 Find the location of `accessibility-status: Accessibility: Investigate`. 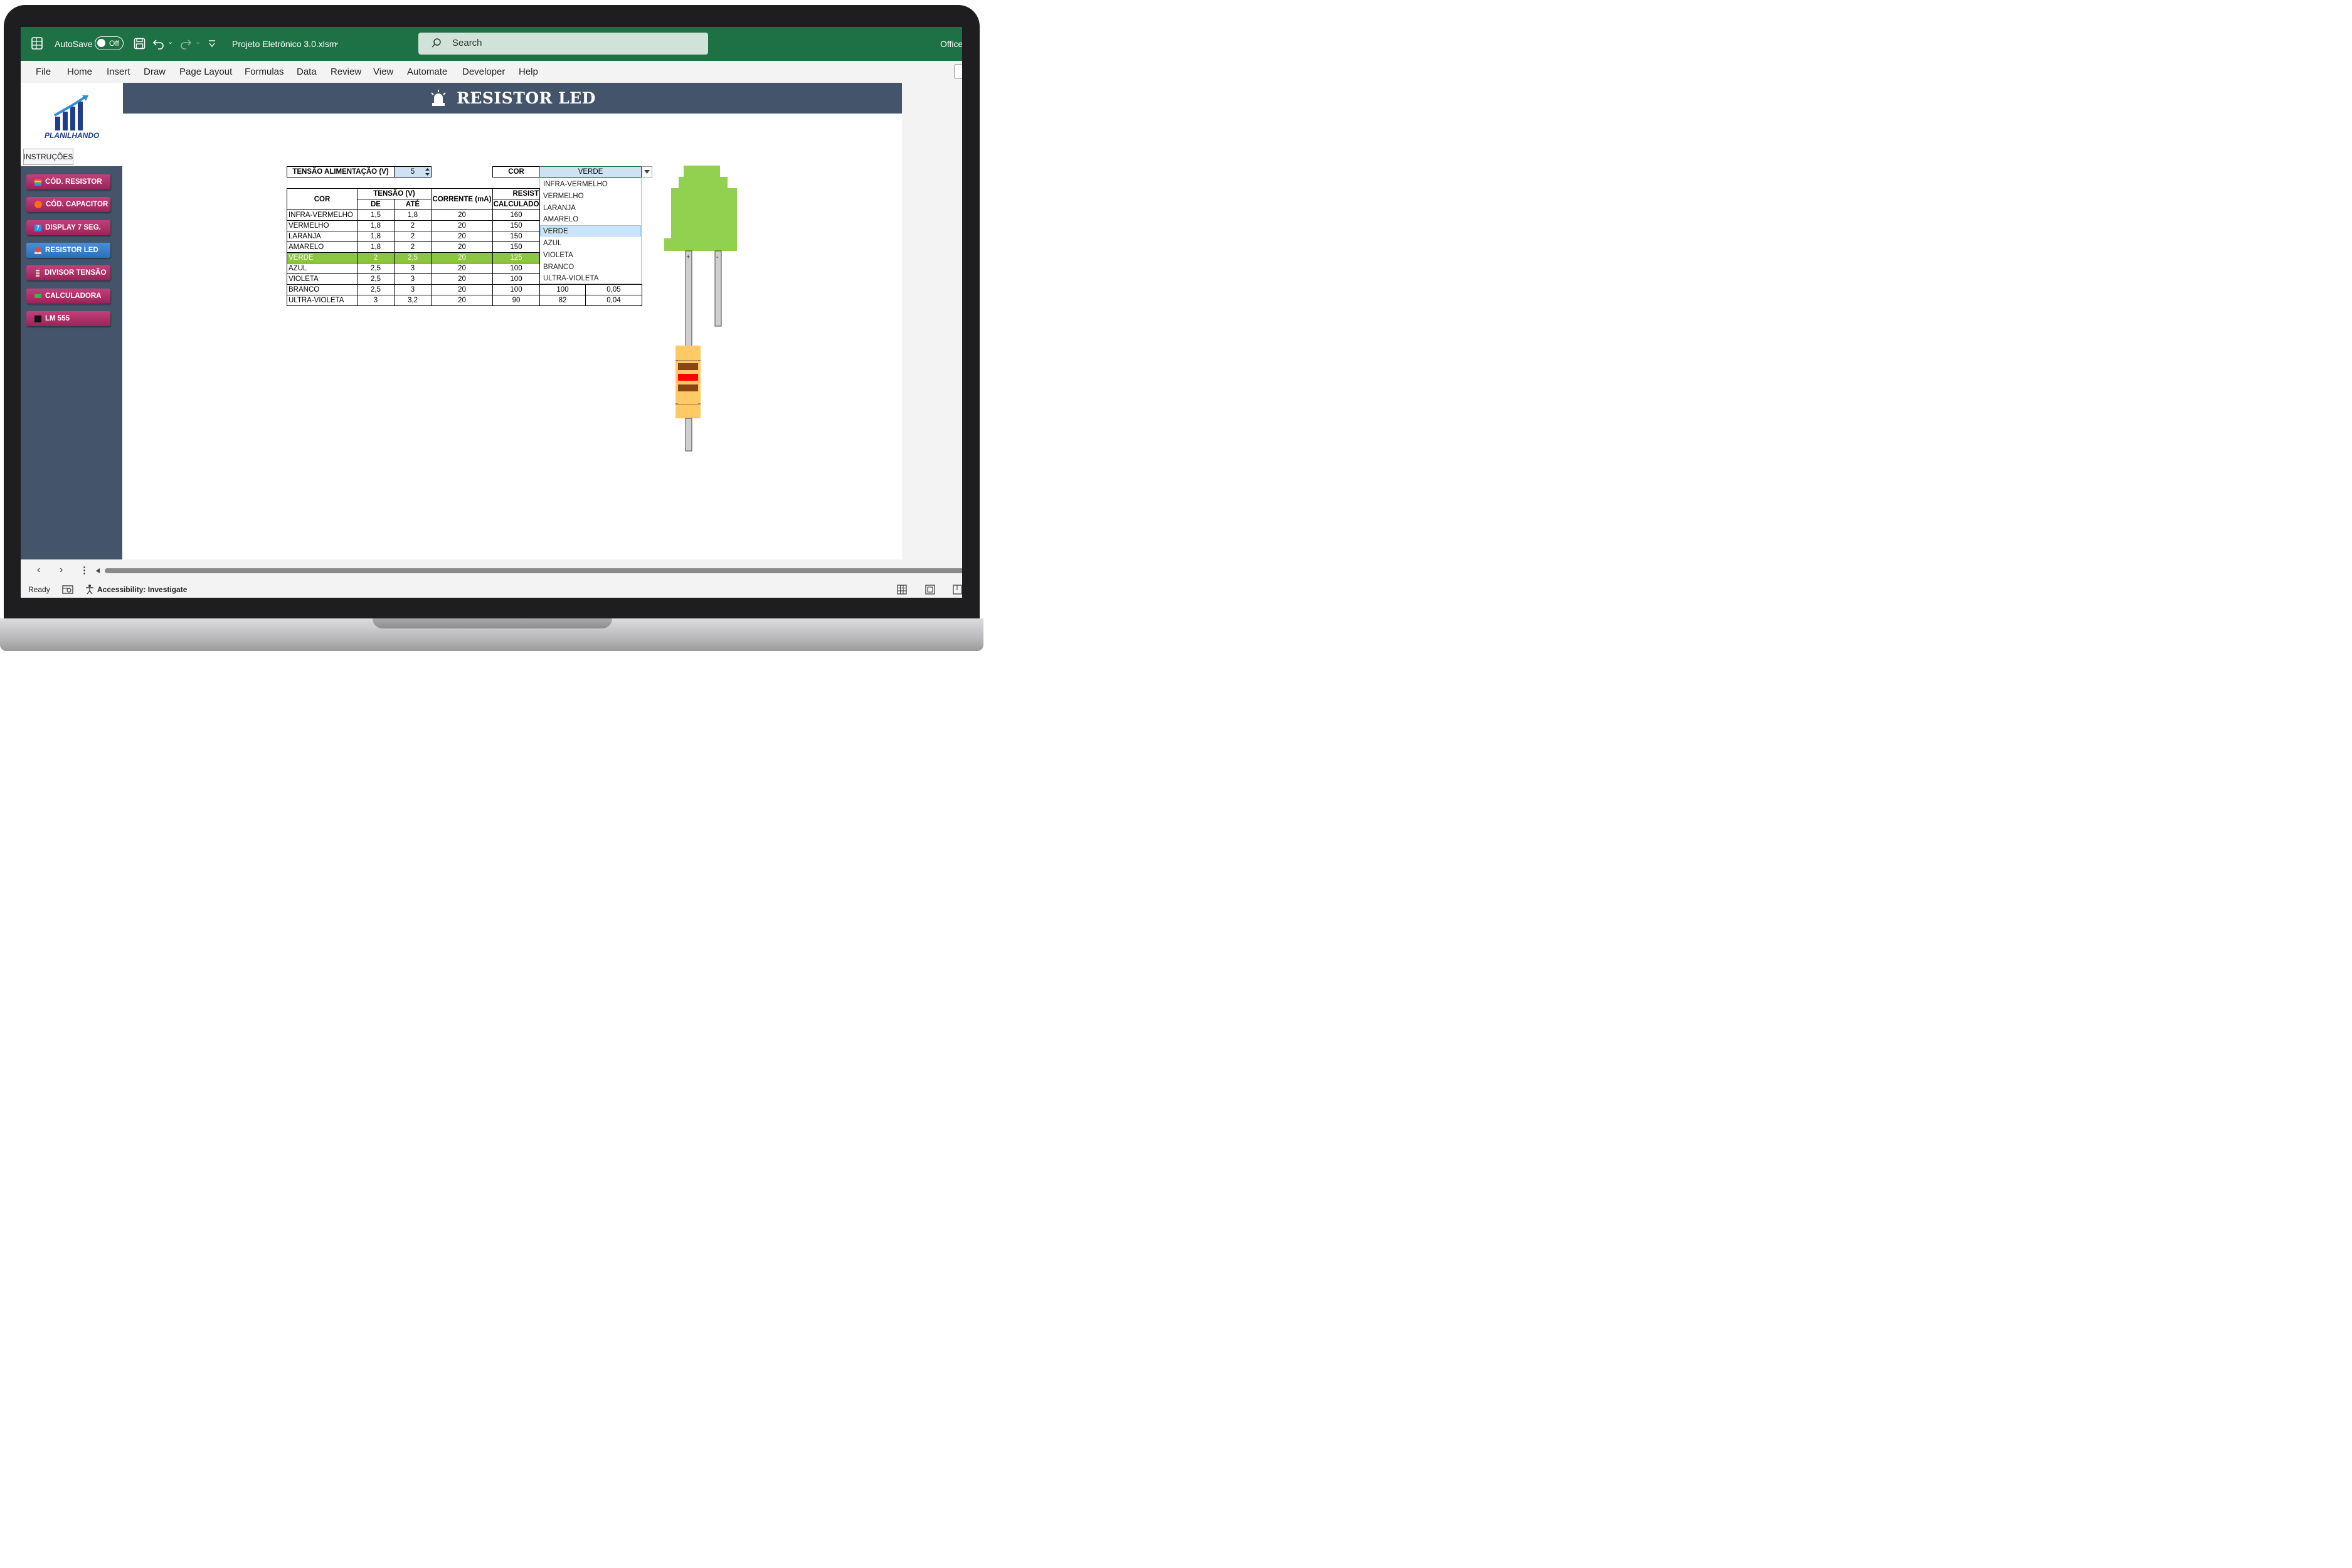

accessibility-status: Accessibility: Investigate is located at coordinates (142, 589).